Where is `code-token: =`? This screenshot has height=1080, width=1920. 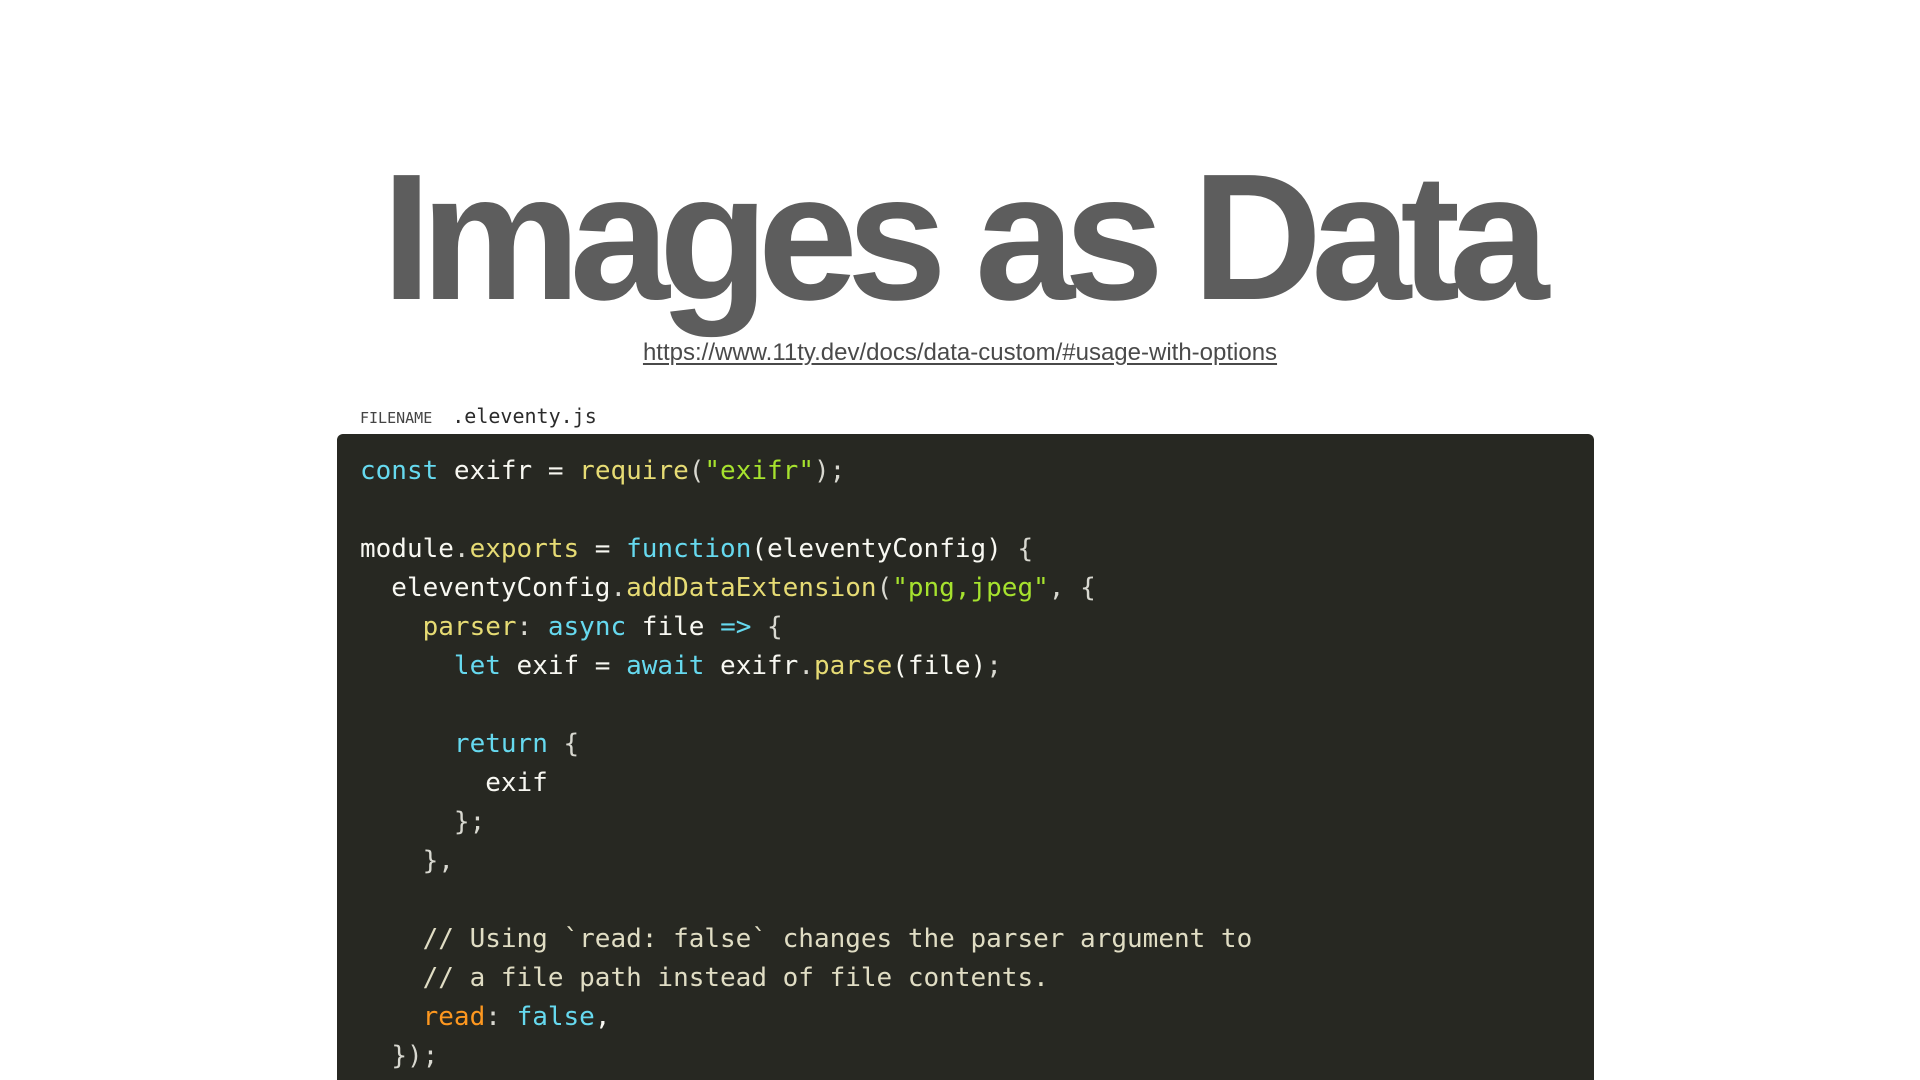 code-token: = is located at coordinates (603, 549).